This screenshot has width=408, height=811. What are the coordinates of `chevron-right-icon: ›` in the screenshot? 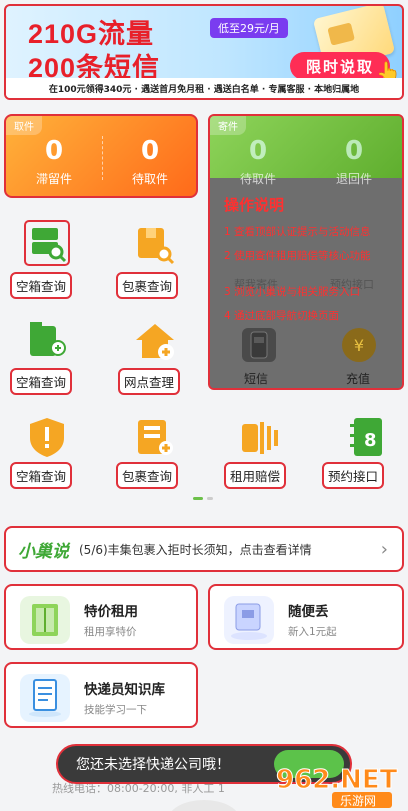 It's located at (384, 549).